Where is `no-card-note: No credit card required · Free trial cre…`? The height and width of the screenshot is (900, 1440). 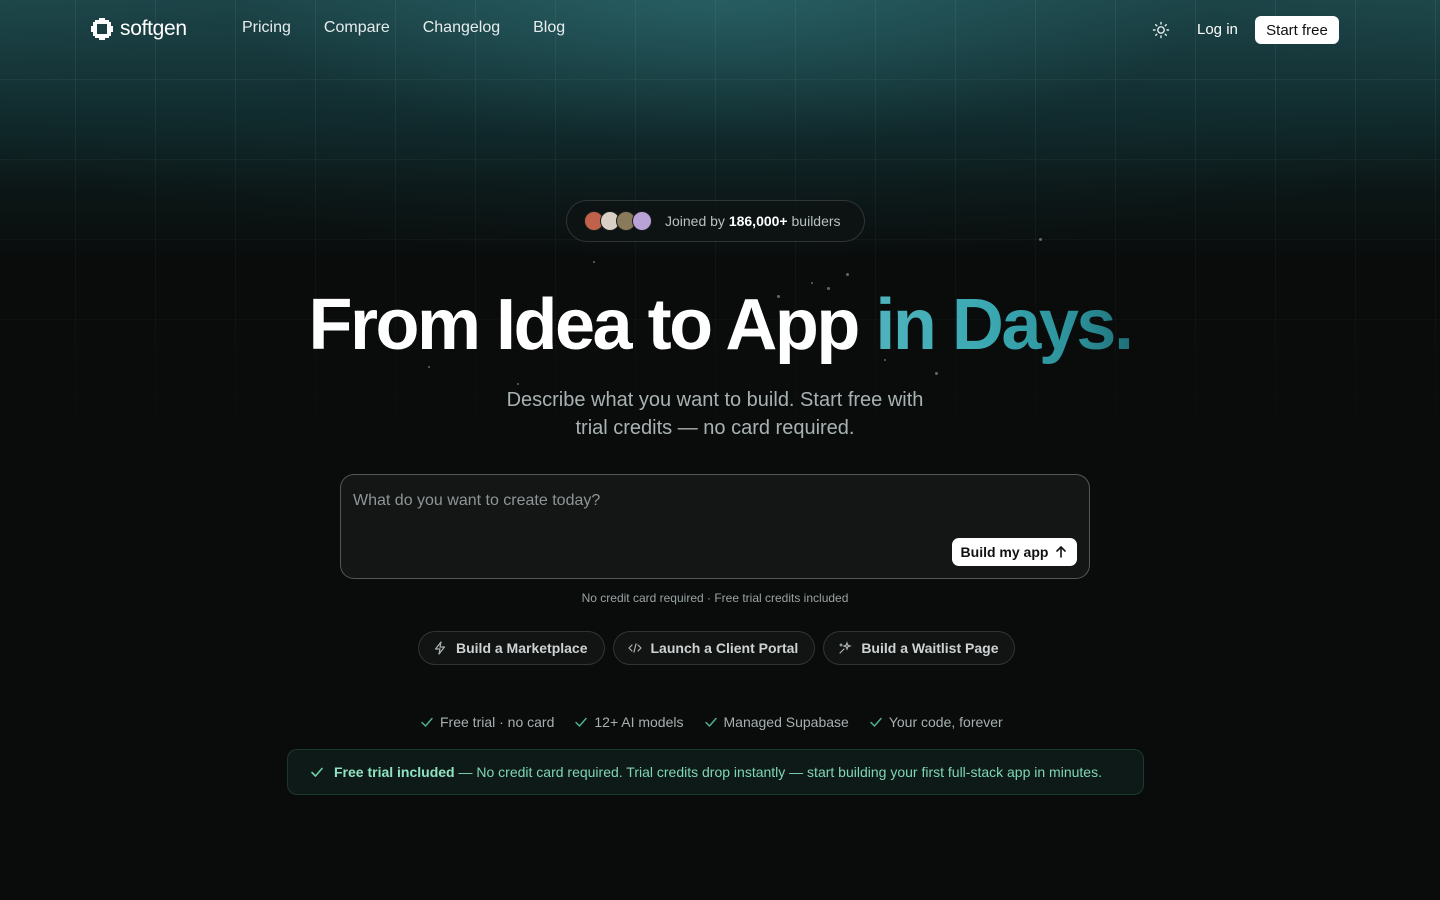 no-card-note: No credit card required · Free trial cre… is located at coordinates (715, 598).